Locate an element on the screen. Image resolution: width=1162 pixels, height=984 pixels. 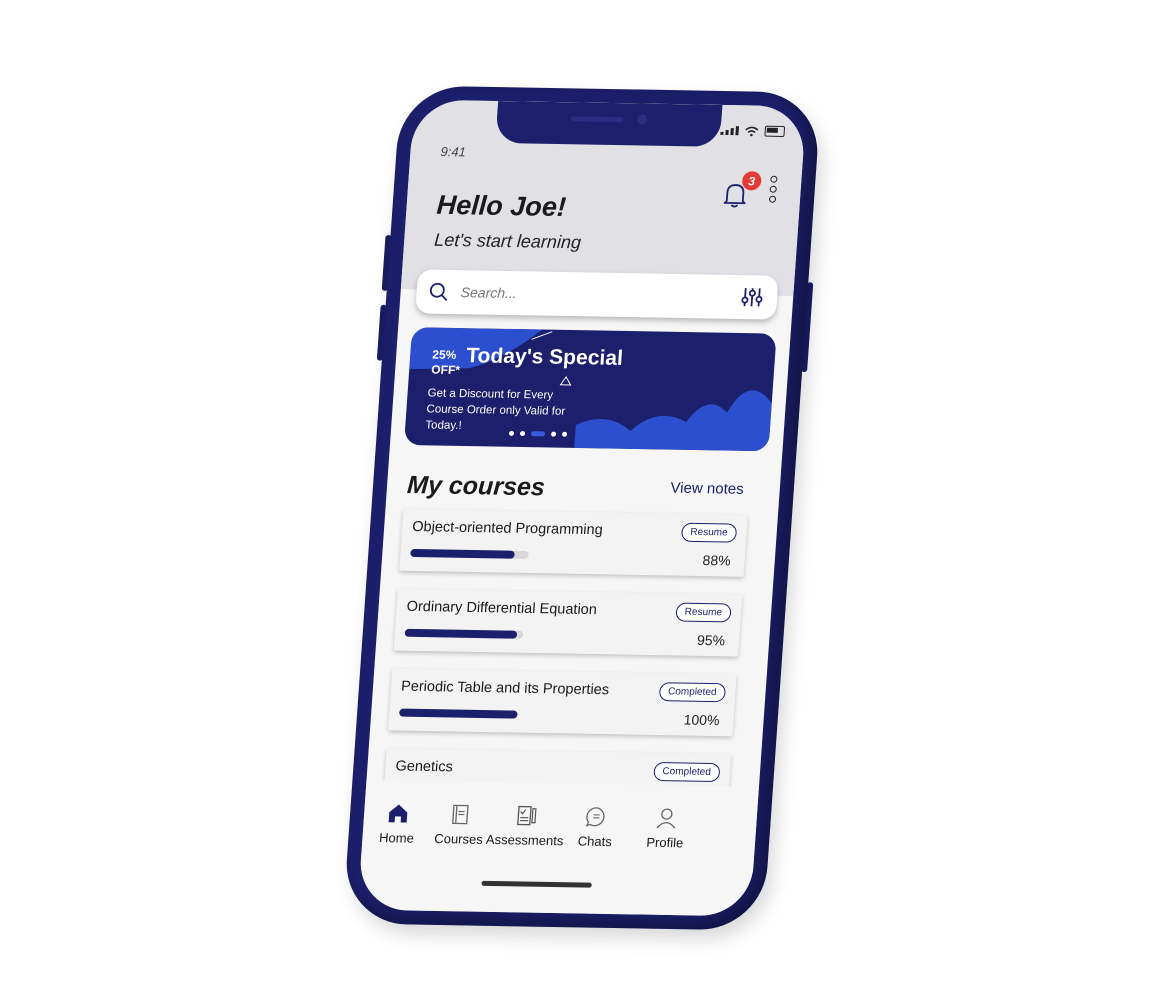
nav-label: Assessments is located at coordinates (524, 840).